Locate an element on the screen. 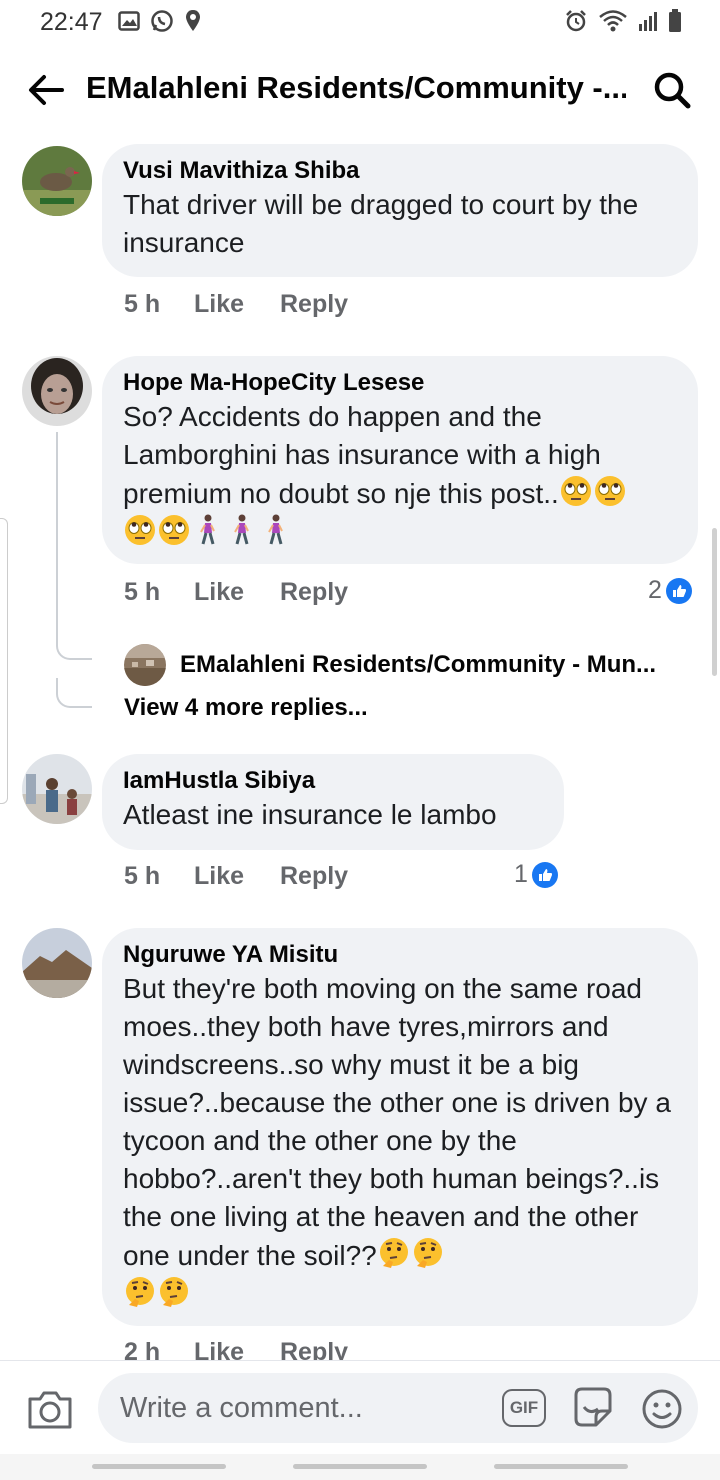 This screenshot has height=1480, width=720. comment-text: Atleast ine insurance le lambo is located at coordinates (310, 814).